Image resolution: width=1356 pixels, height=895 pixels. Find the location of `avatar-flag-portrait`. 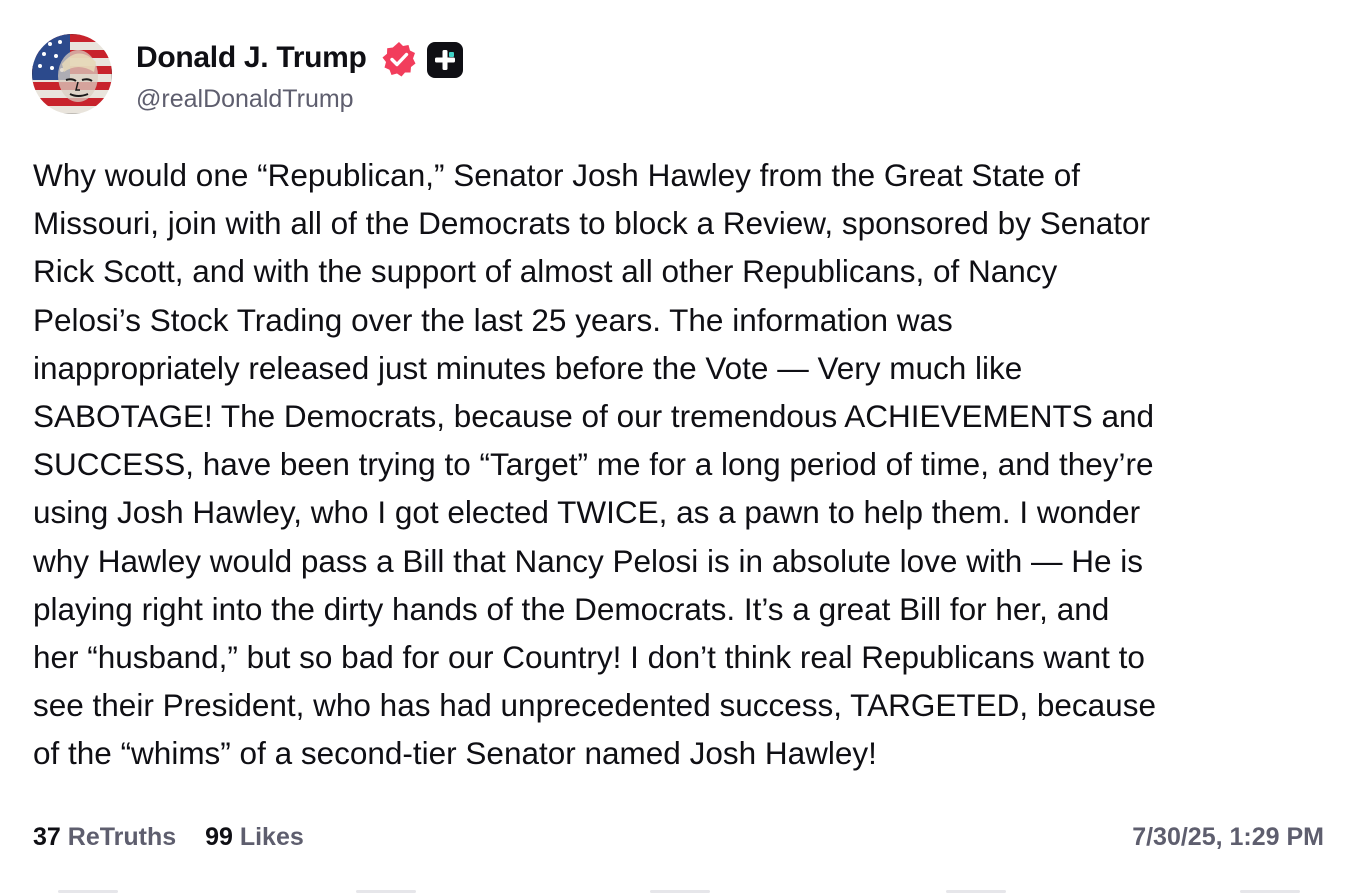

avatar-flag-portrait is located at coordinates (72, 74).